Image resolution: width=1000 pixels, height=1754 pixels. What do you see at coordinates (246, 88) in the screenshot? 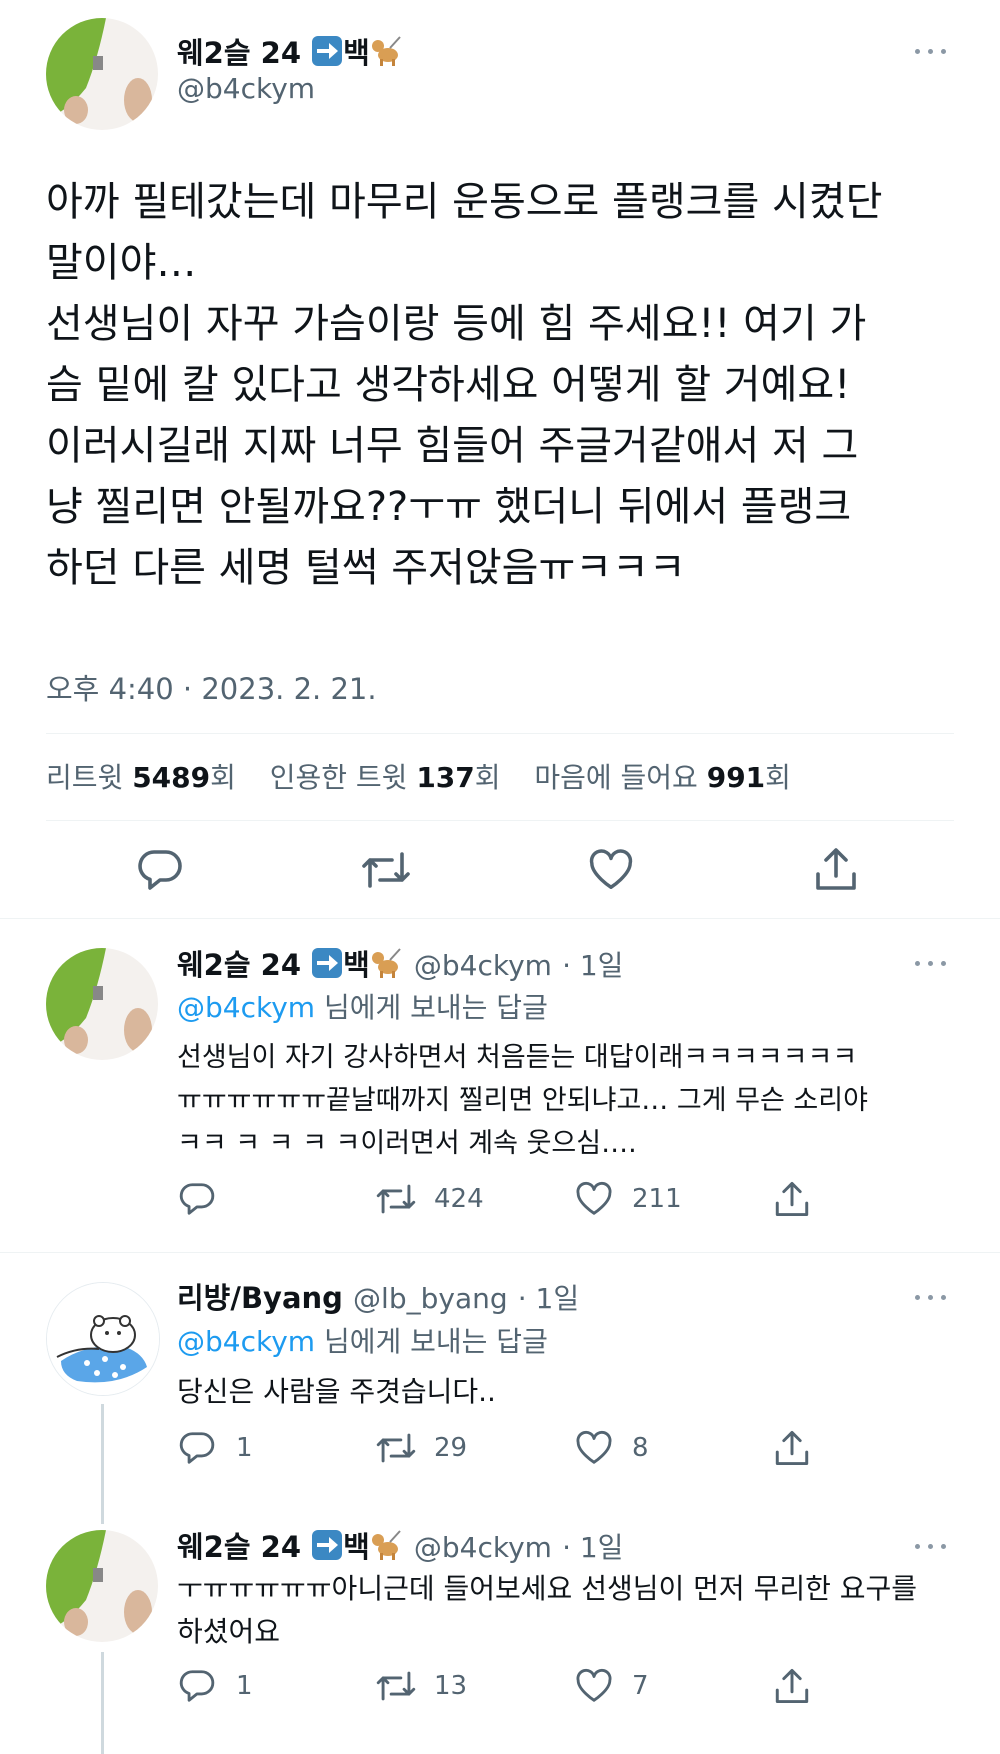
I see `author-handle: @b4ckym` at bounding box center [246, 88].